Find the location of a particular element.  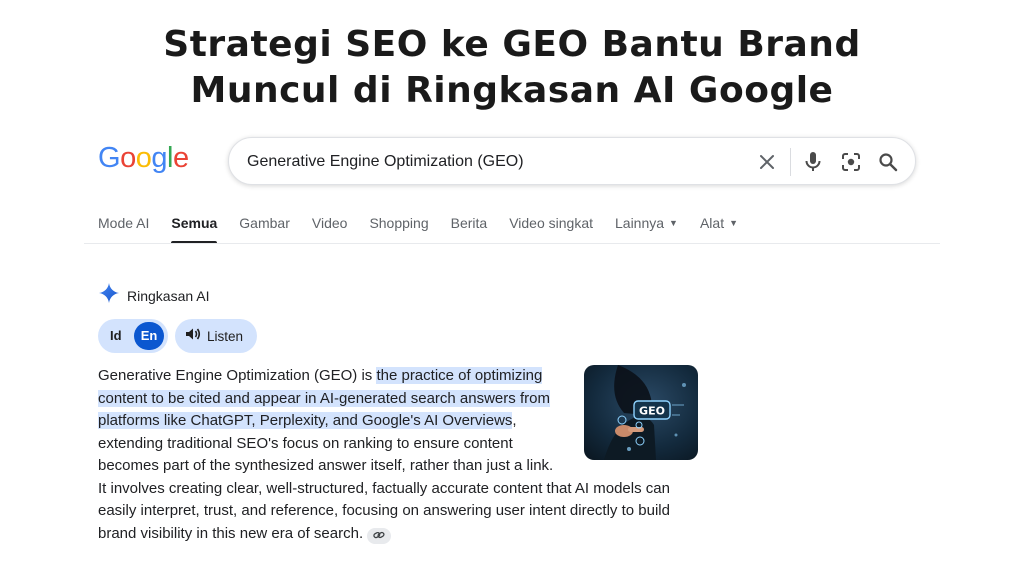

tab-label: Lainnya is located at coordinates (640, 223).